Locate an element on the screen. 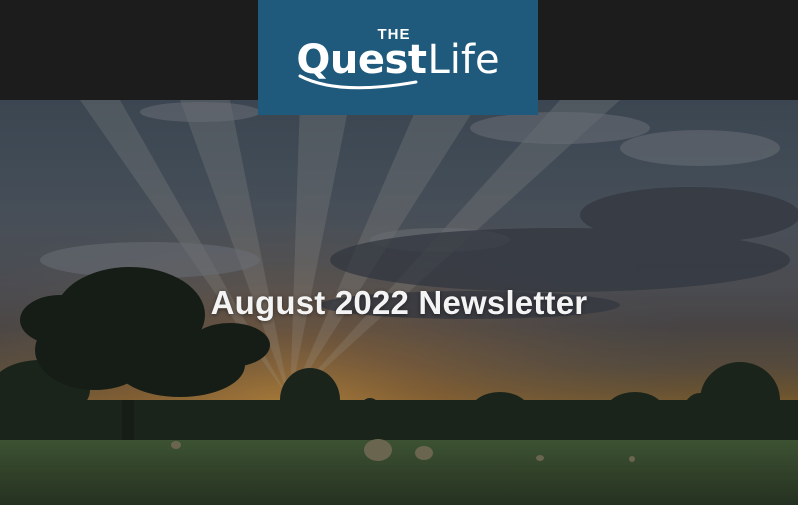 This screenshot has width=798, height=505. newsletter-title: August 2022 Newsletter is located at coordinates (399, 302).